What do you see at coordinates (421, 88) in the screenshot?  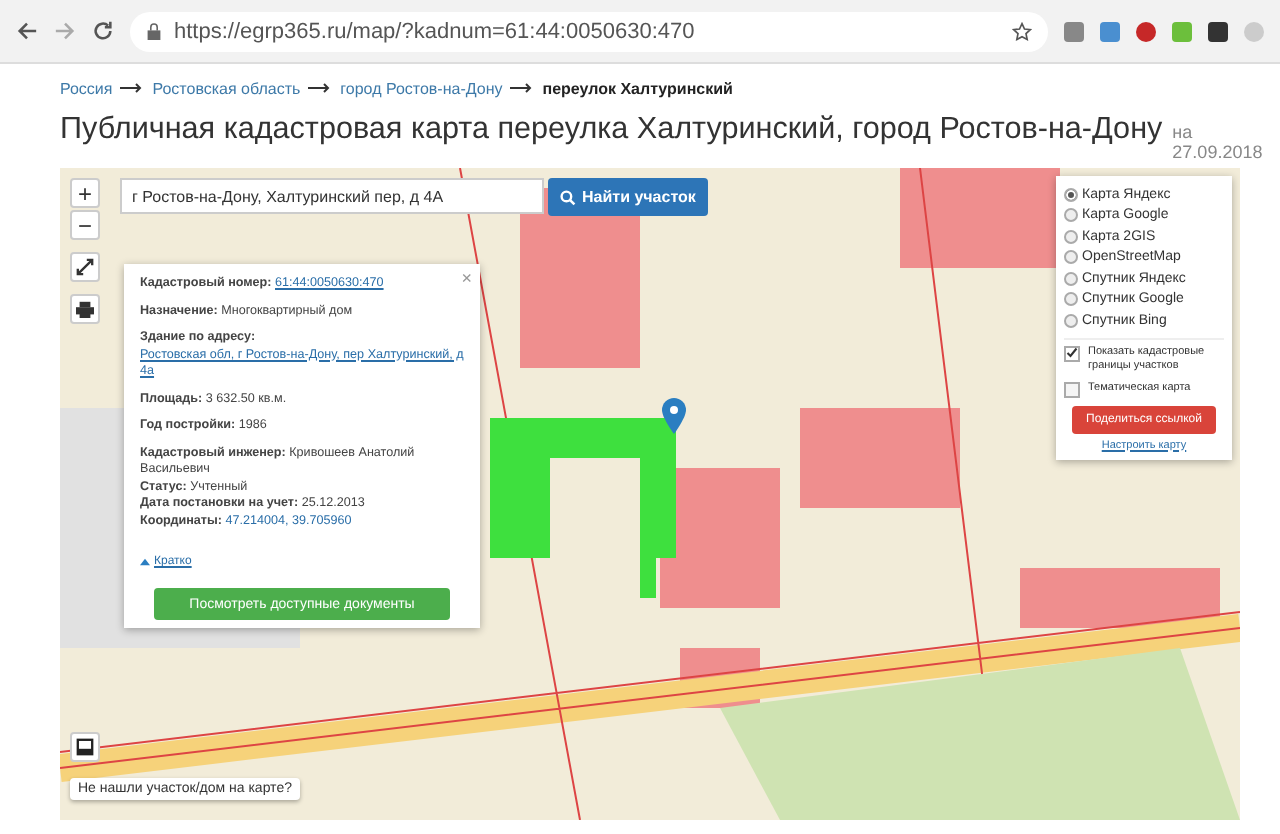 I see `breadcrumb-link: город Ростов-на-Дону` at bounding box center [421, 88].